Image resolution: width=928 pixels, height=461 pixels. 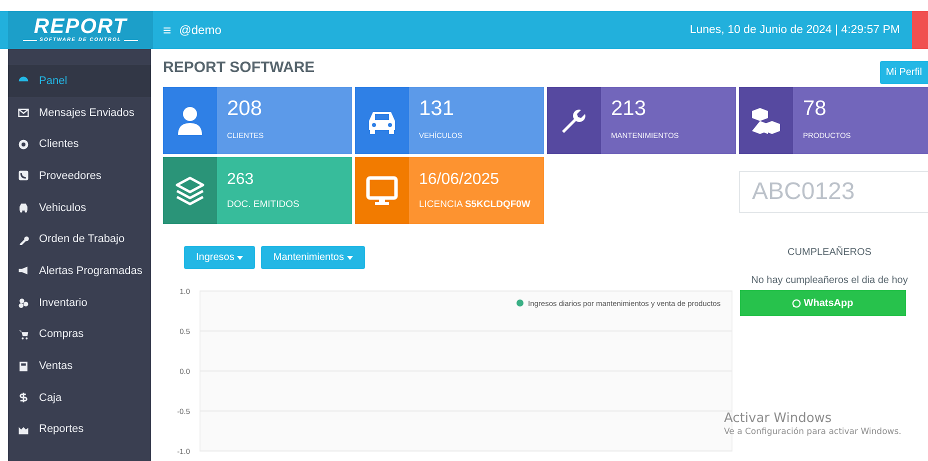 What do you see at coordinates (79, 81) in the screenshot?
I see `sidebar-item: Panel` at bounding box center [79, 81].